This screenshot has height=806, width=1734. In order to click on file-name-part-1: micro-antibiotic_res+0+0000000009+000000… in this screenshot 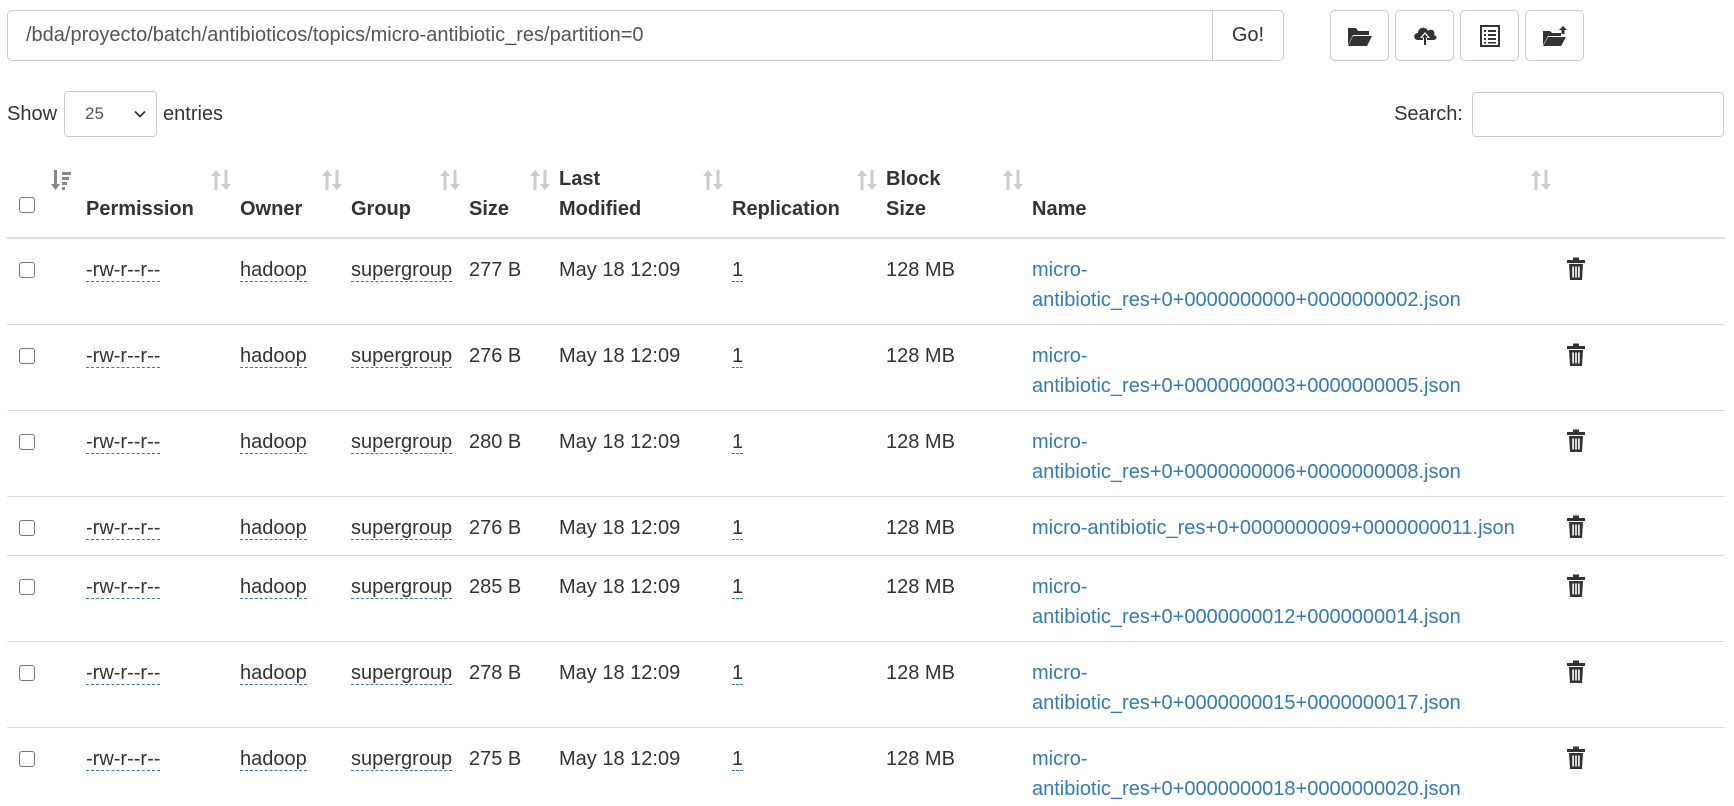, I will do `click(1273, 527)`.